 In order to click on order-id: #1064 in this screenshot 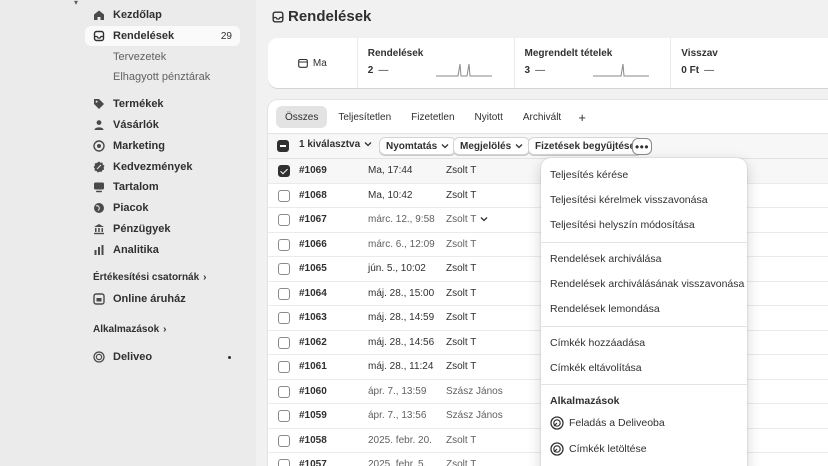, I will do `click(313, 293)`.